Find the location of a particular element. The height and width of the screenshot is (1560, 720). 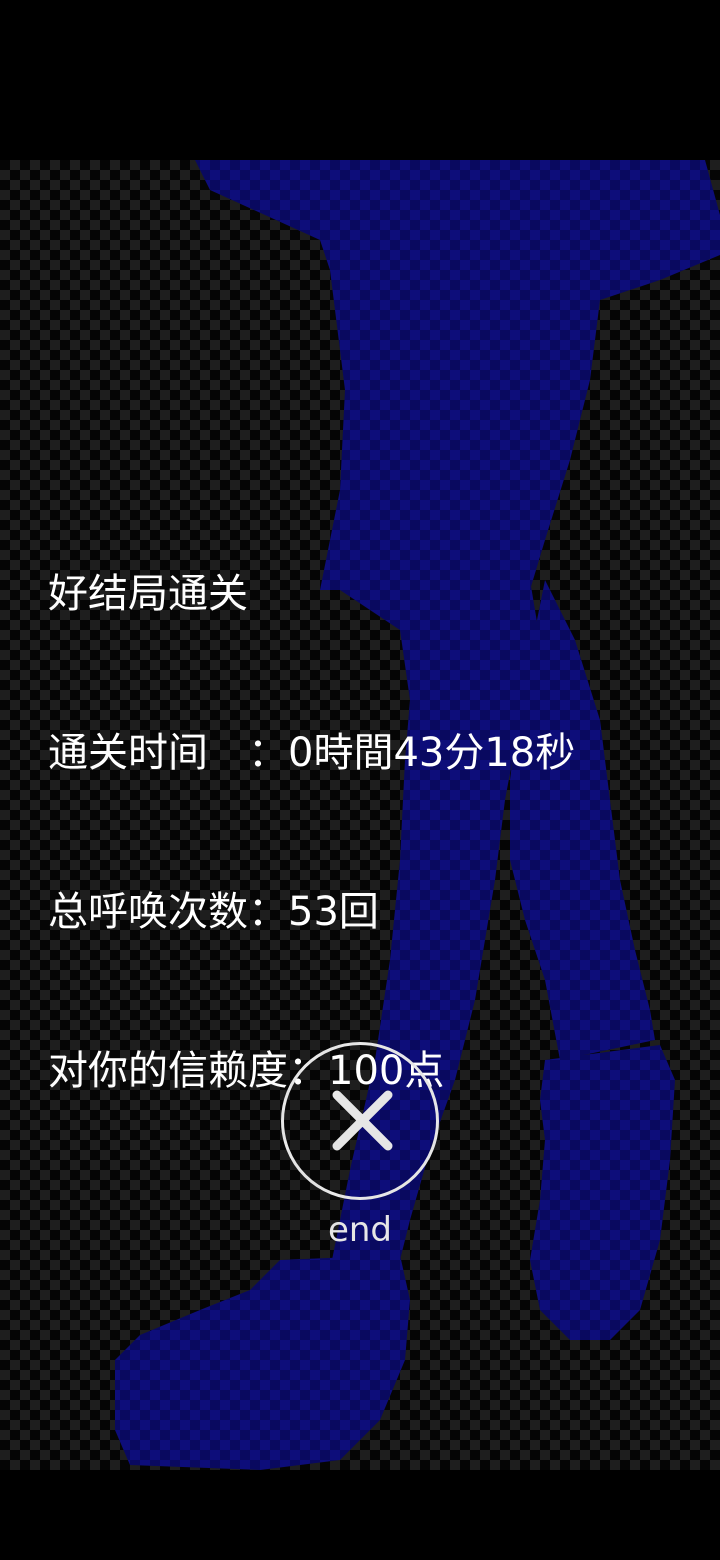

total-calls-text: 总呼唤次数：53回 is located at coordinates (213, 912).